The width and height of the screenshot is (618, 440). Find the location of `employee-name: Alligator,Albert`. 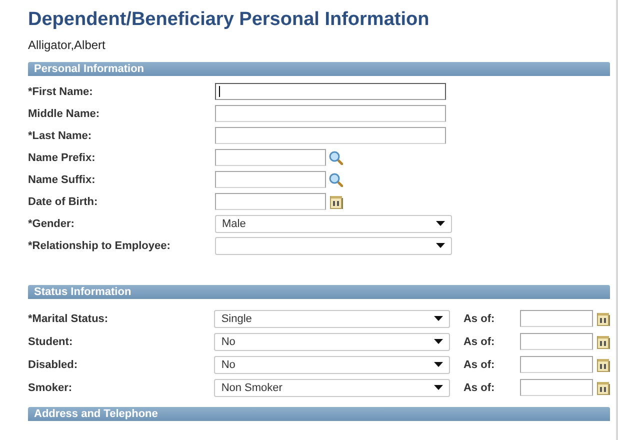

employee-name: Alligator,Albert is located at coordinates (67, 45).